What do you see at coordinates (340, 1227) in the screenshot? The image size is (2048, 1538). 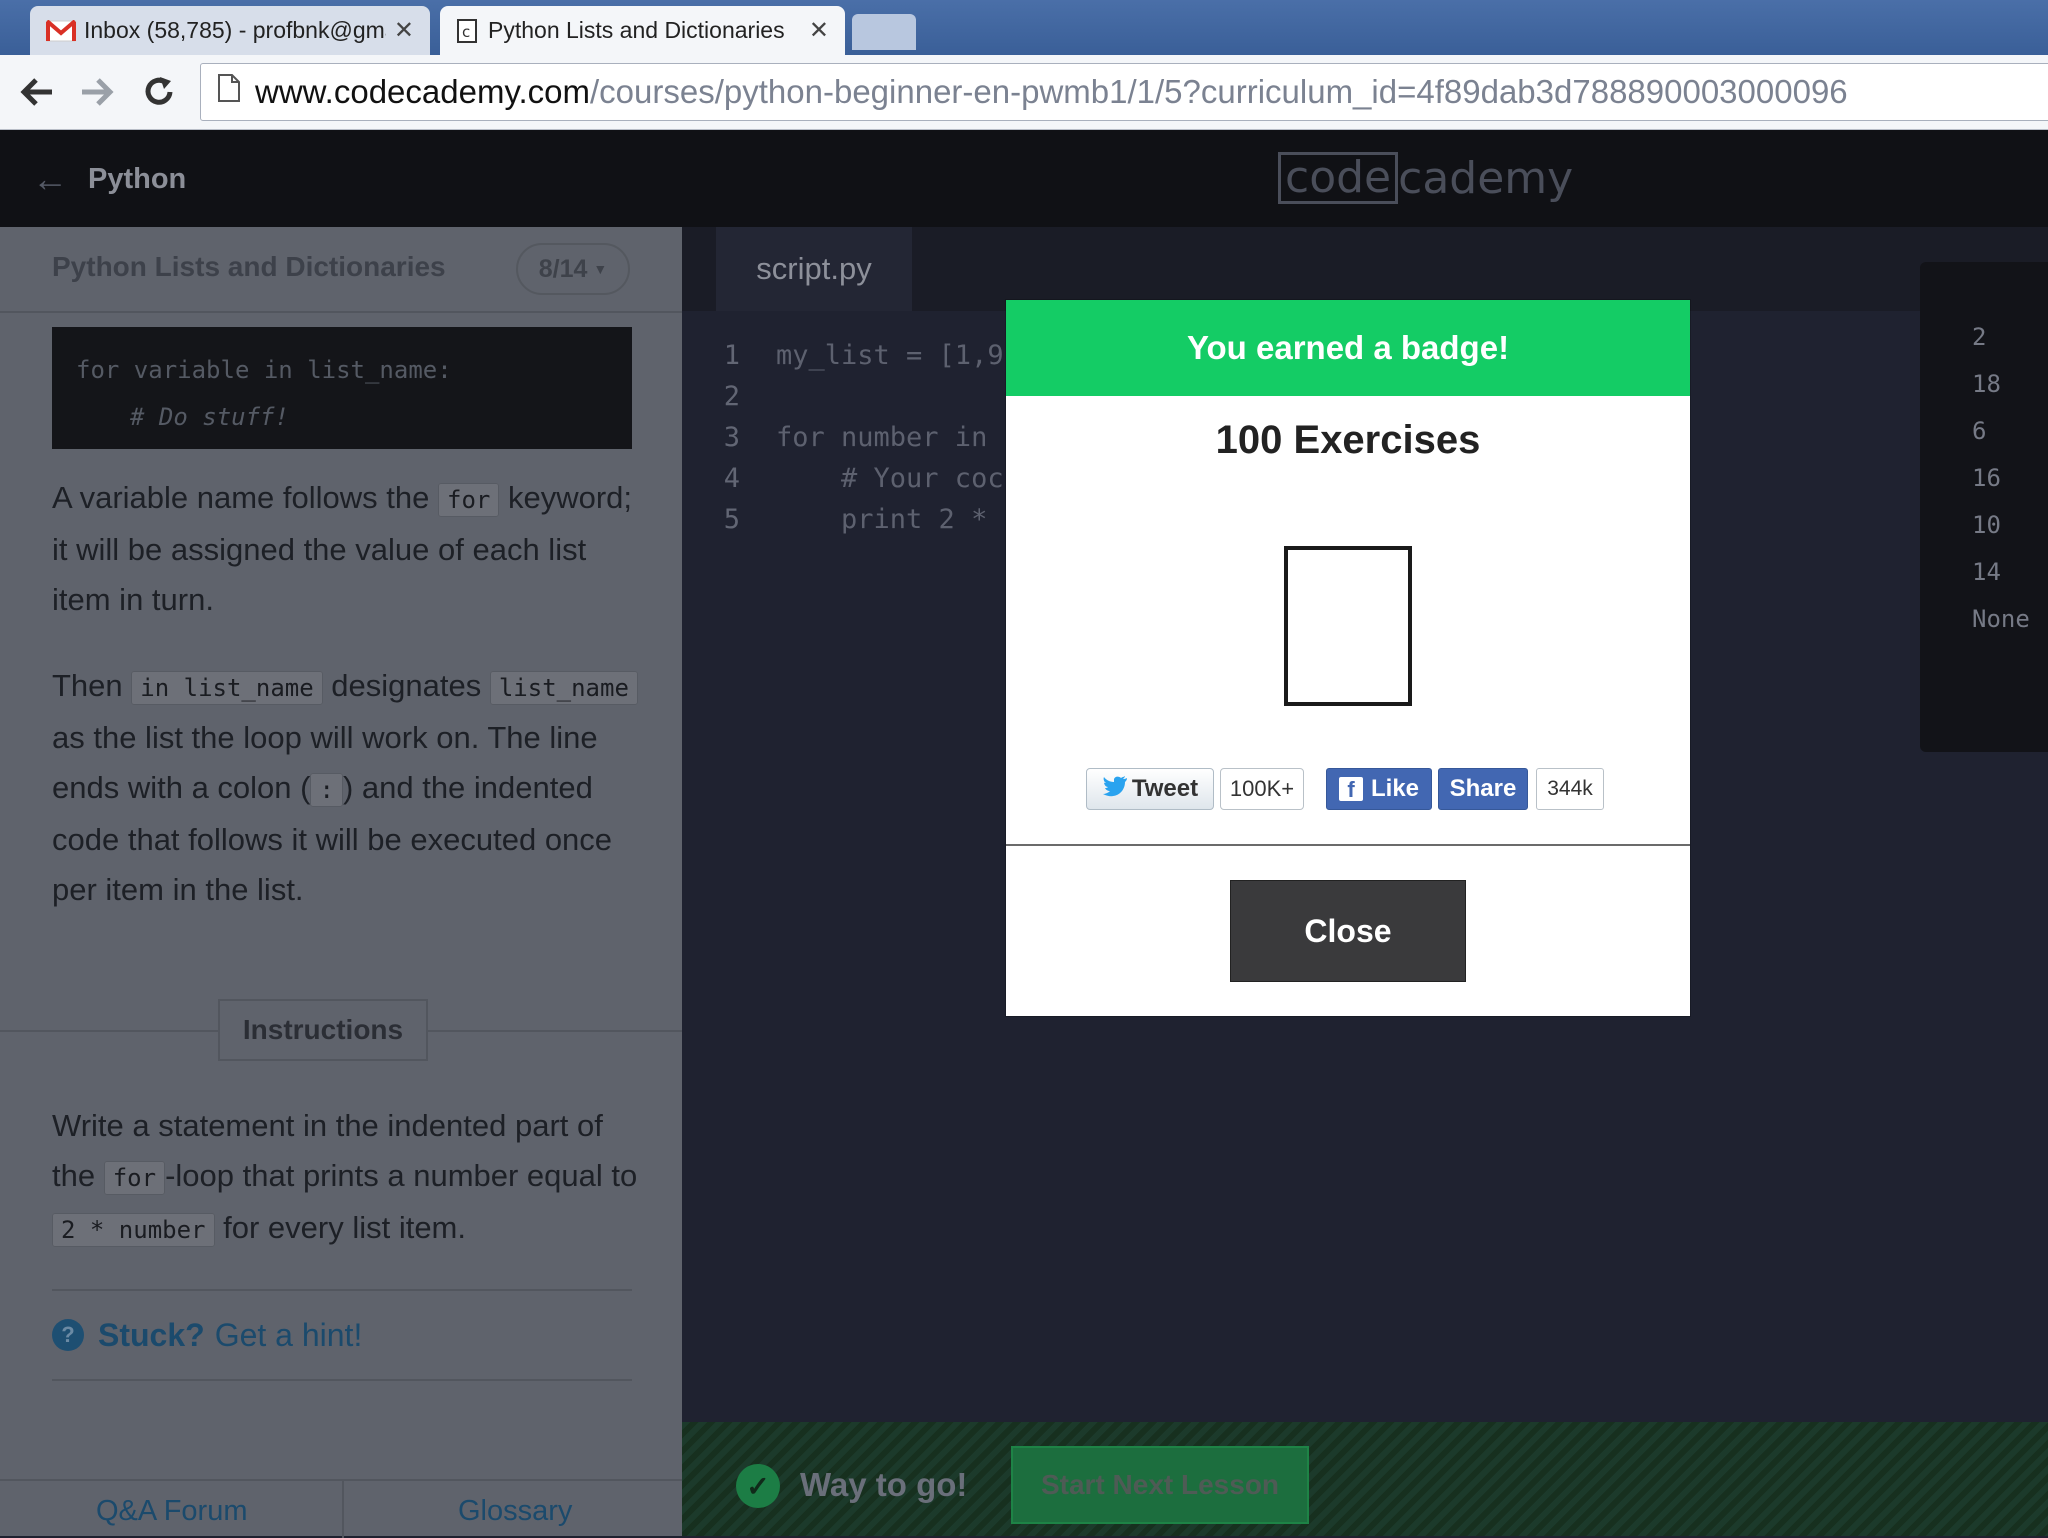 I see `text: for every list item.` at bounding box center [340, 1227].